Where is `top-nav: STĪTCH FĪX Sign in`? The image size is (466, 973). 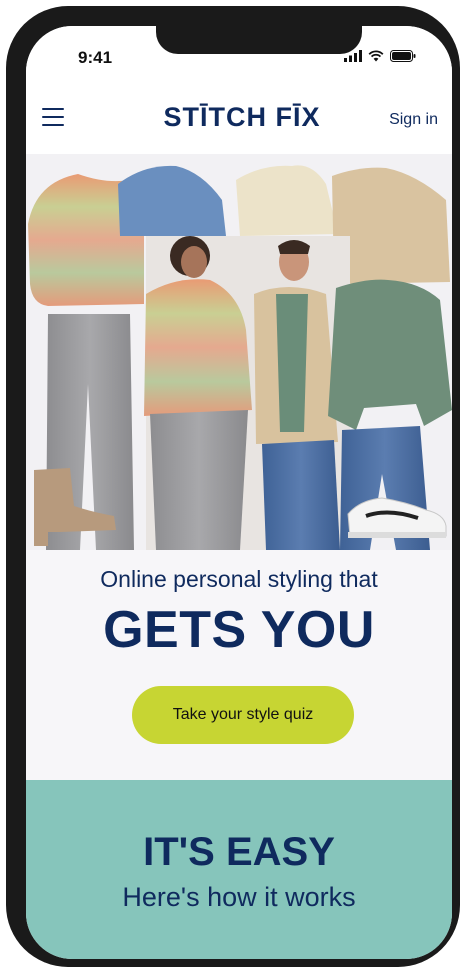 top-nav: STĪTCH FĪX Sign in is located at coordinates (239, 122).